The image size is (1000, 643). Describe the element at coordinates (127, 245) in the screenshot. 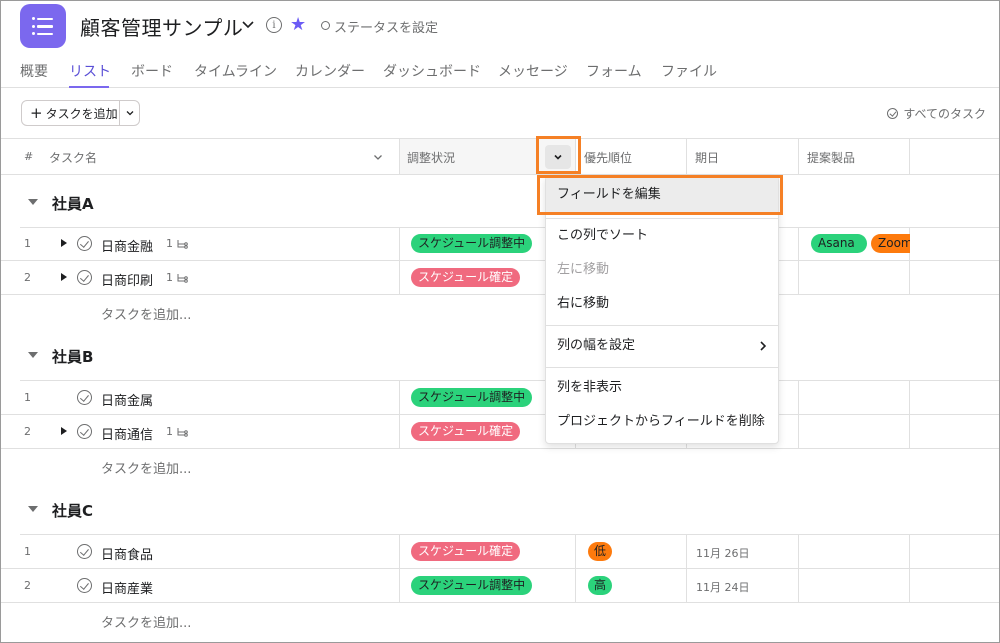

I see `task-name: 日商金融` at that location.